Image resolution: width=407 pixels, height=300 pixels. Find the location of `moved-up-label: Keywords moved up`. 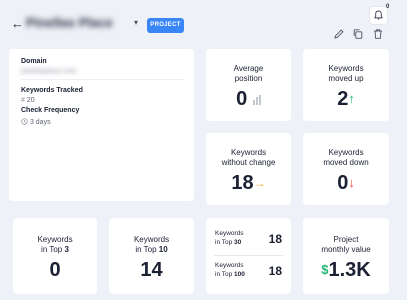

moved-up-label: Keywords moved up is located at coordinates (346, 73).